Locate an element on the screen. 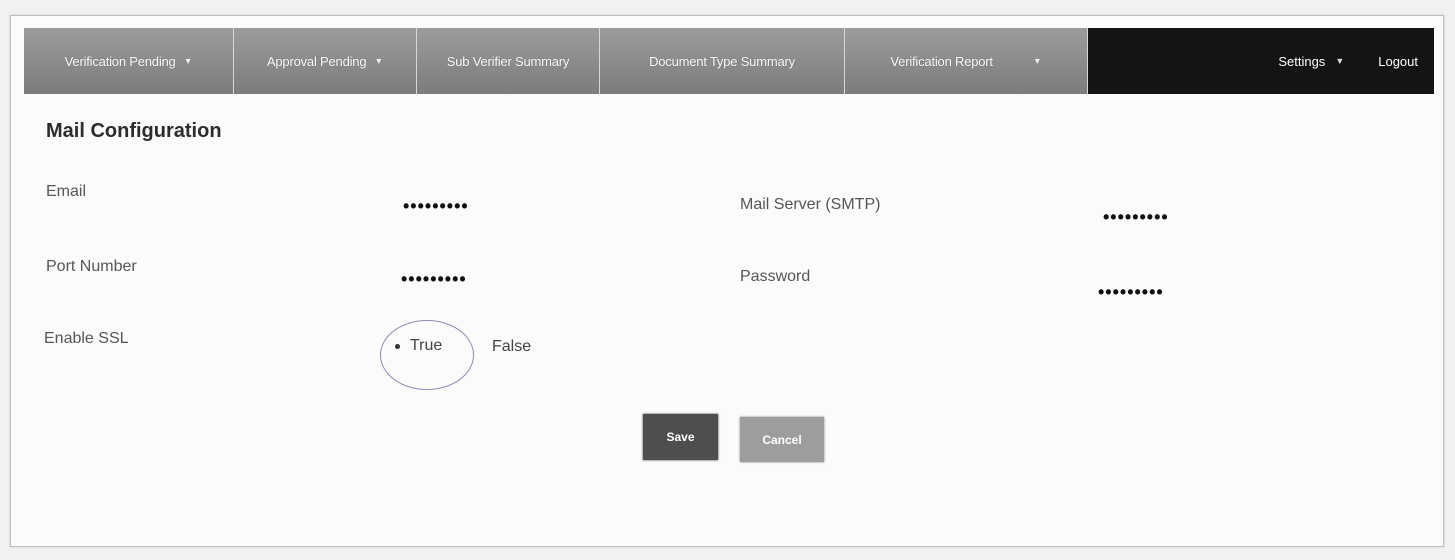 The image size is (1455, 560). smtp-label: Mail Server (SMTP) is located at coordinates (810, 204).